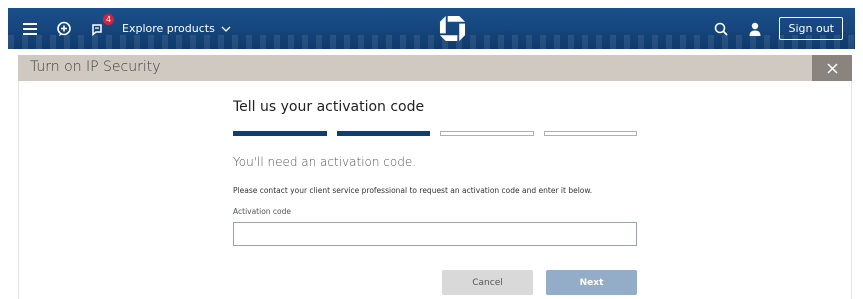  Describe the element at coordinates (435, 134) in the screenshot. I see `progress-steps` at that location.